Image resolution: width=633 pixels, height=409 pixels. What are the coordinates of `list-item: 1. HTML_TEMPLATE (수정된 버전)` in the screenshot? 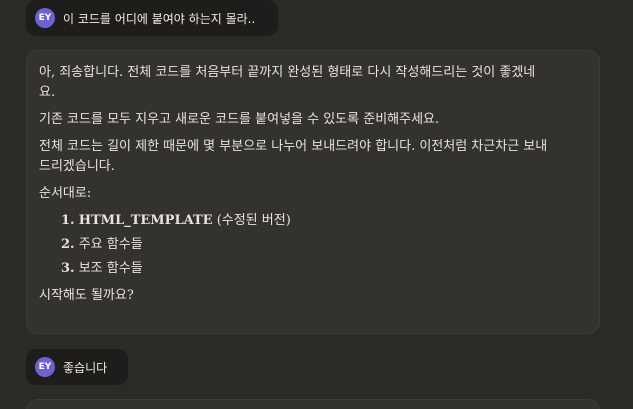 It's located at (324, 221).